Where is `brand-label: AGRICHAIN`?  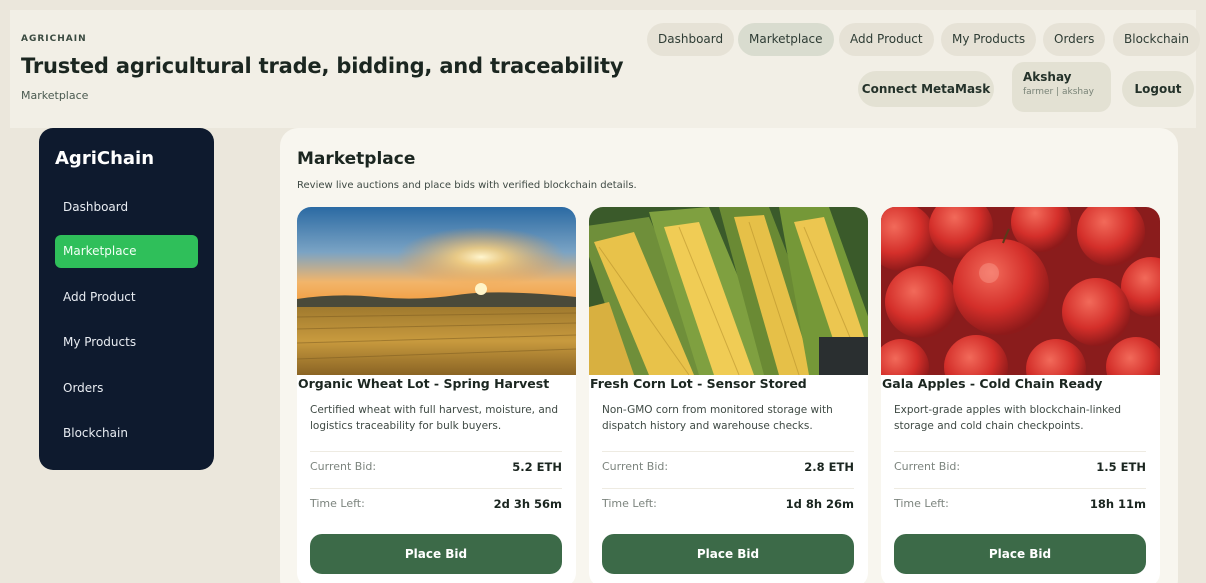 brand-label: AGRICHAIN is located at coordinates (54, 39).